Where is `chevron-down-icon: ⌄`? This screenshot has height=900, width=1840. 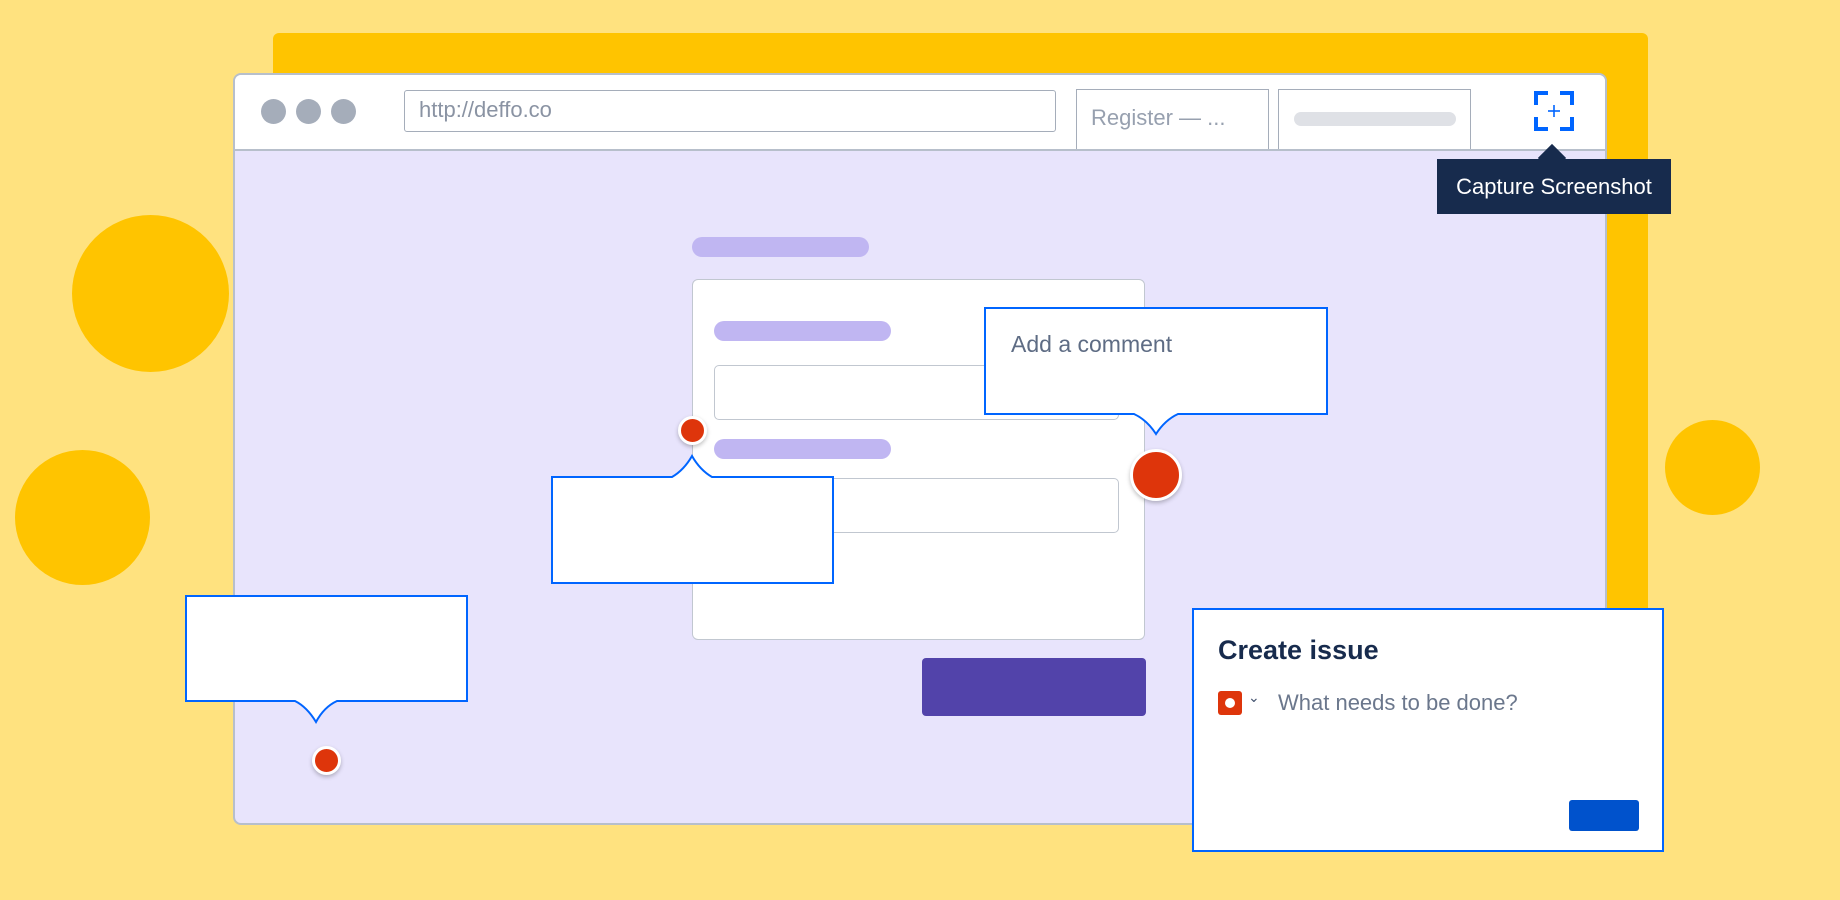
chevron-down-icon: ⌄ is located at coordinates (1254, 697).